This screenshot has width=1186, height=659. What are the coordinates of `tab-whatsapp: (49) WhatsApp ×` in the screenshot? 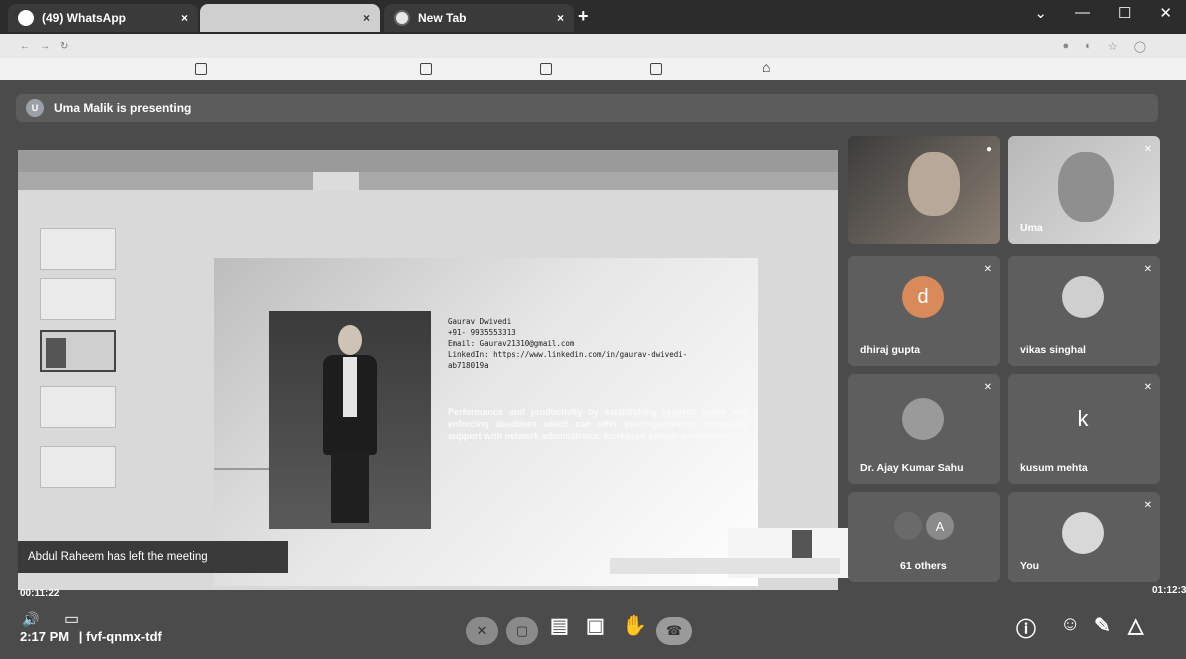 It's located at (103, 18).